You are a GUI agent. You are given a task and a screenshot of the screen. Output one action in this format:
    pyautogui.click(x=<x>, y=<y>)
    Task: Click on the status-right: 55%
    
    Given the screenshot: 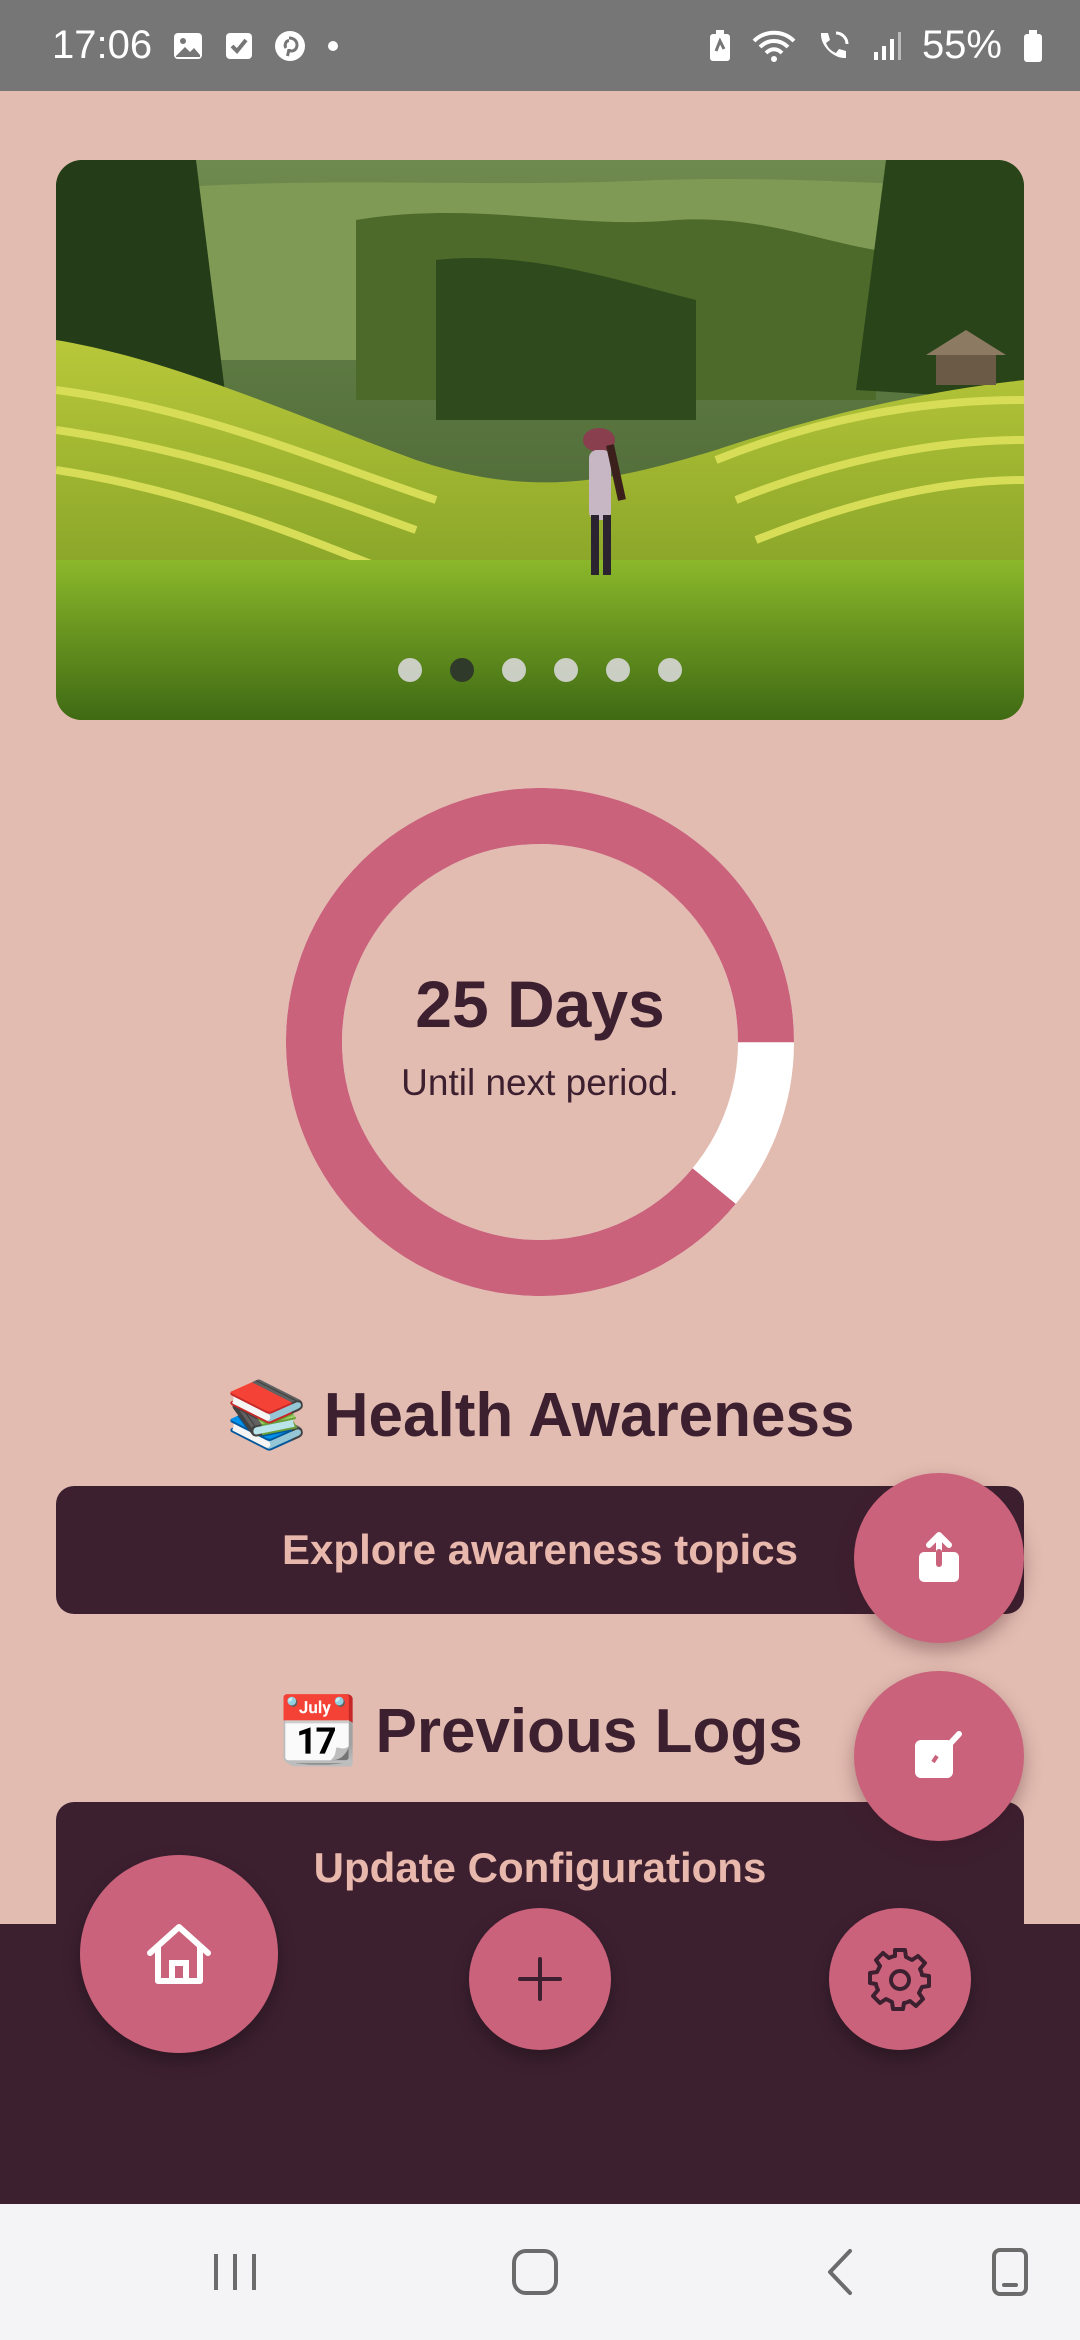 What is the action you would take?
    pyautogui.click(x=876, y=45)
    